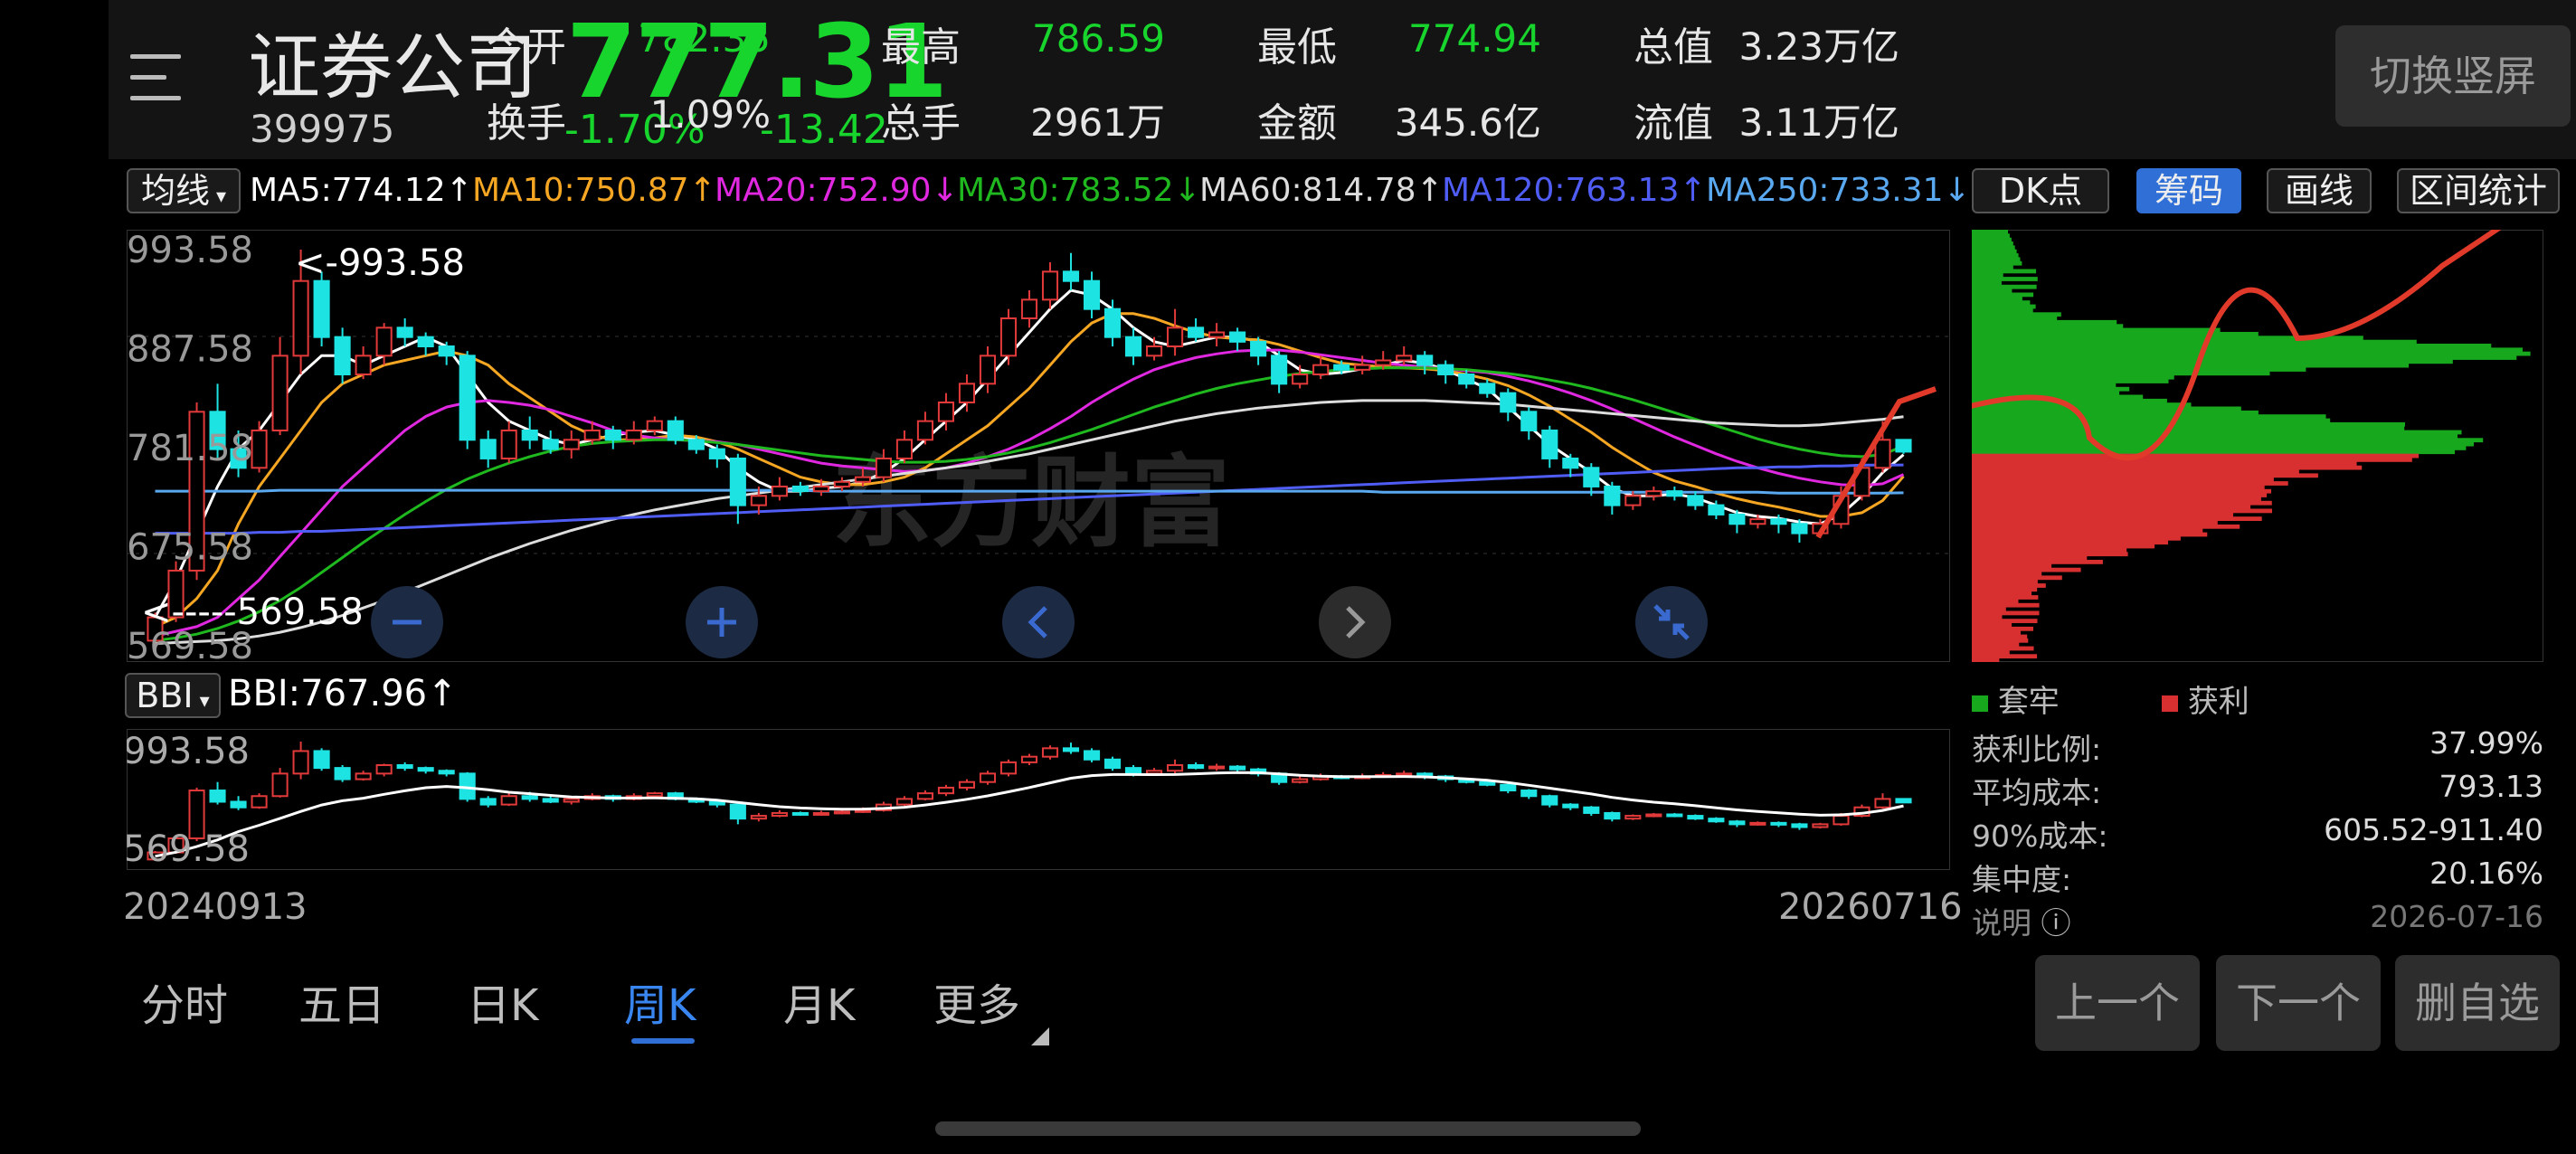  I want to click on y-tick-label: 781.58, so click(190, 448).